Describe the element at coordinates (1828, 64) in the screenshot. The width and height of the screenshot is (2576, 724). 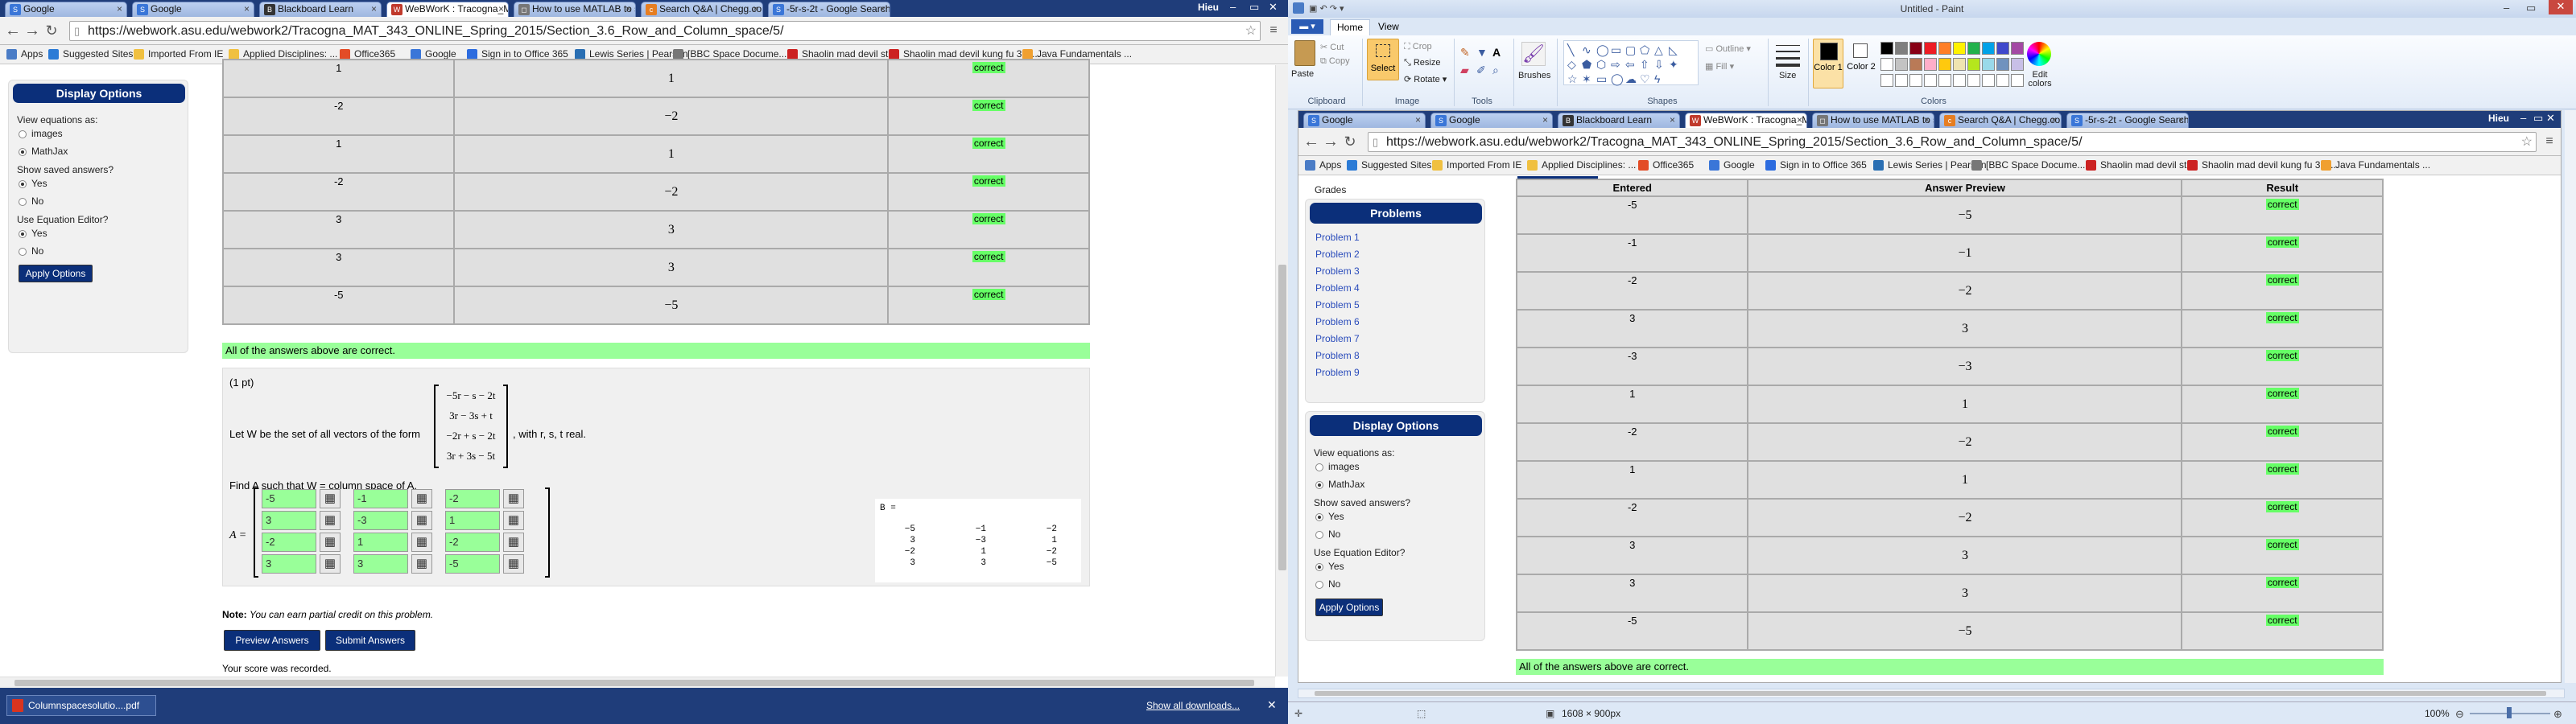
I see `color1-button: Color 1` at that location.